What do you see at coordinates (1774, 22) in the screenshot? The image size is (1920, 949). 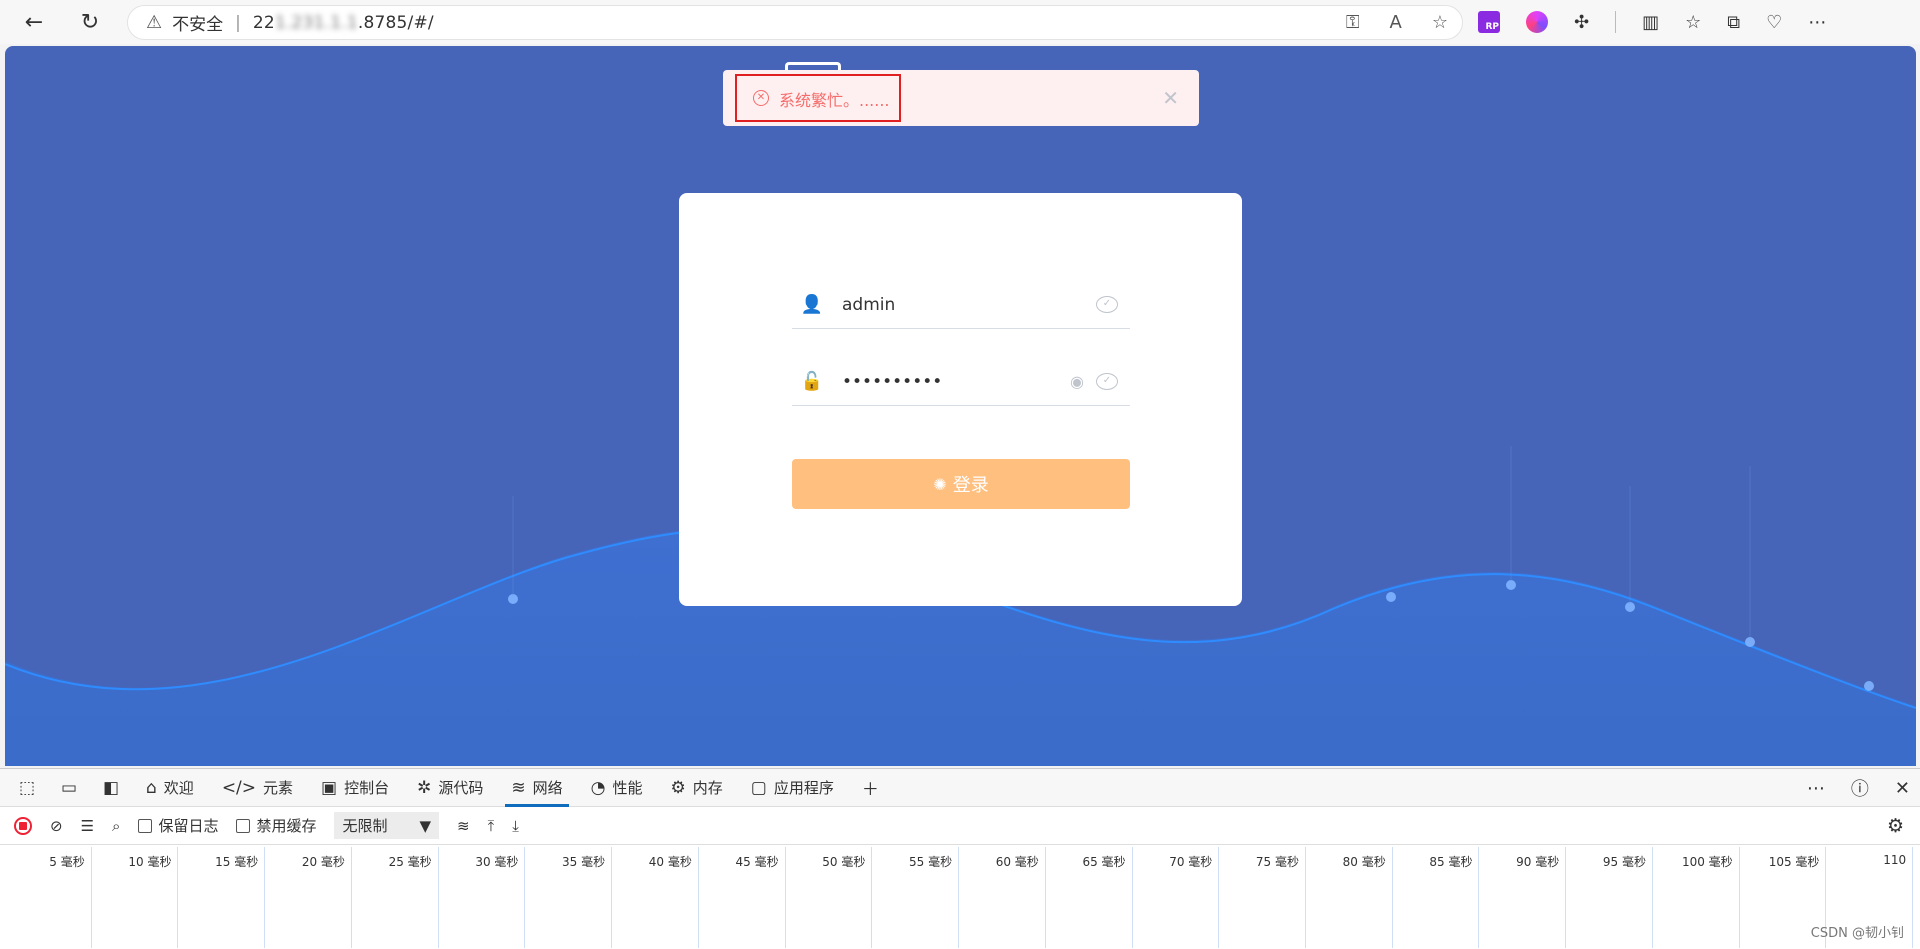 I see `browser-essentials-icon: ♡` at bounding box center [1774, 22].